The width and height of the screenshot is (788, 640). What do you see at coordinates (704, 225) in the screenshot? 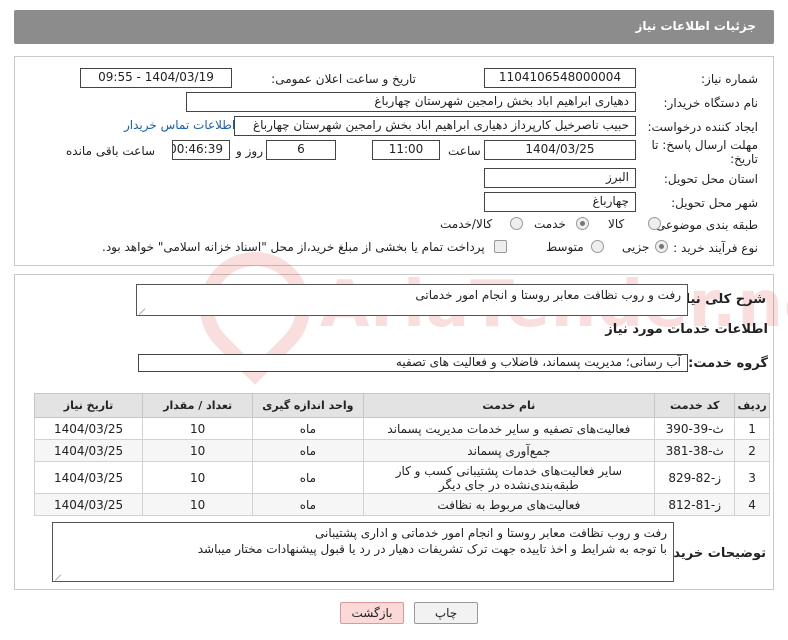
I see `category-label: طبقه بندی موضوعی:` at bounding box center [704, 225].